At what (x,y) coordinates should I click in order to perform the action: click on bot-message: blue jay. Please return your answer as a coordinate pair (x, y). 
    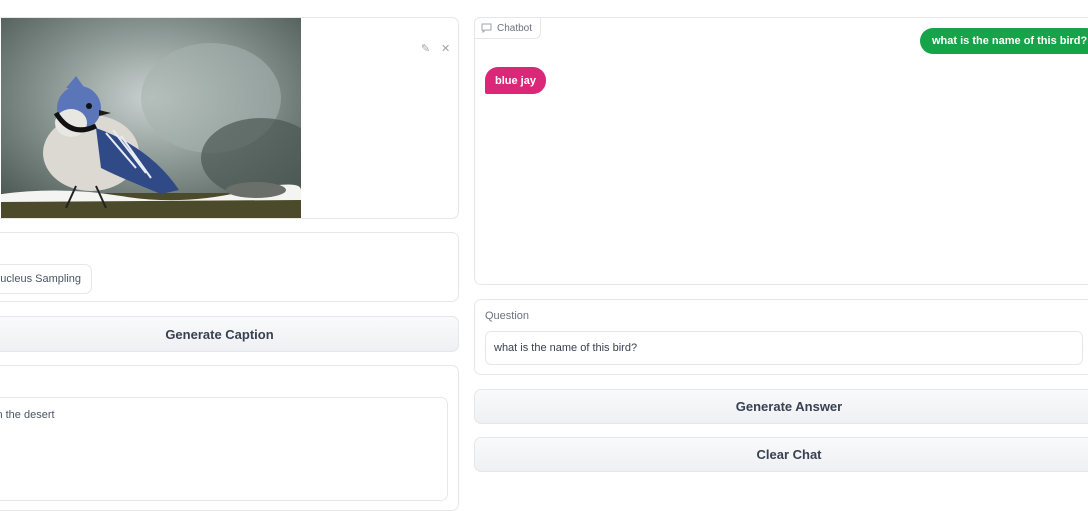
    Looking at the image, I should click on (515, 80).